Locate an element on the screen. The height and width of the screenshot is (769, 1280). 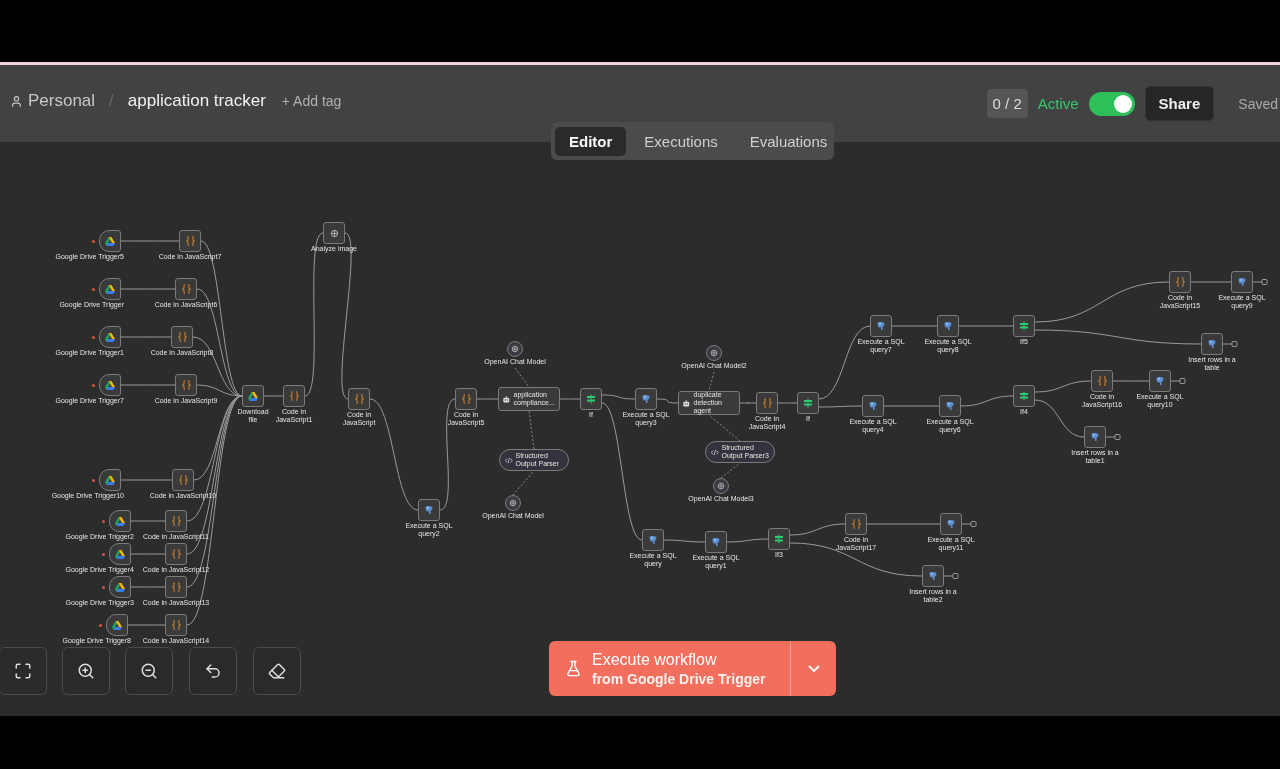
fit-view-button is located at coordinates (23, 671).